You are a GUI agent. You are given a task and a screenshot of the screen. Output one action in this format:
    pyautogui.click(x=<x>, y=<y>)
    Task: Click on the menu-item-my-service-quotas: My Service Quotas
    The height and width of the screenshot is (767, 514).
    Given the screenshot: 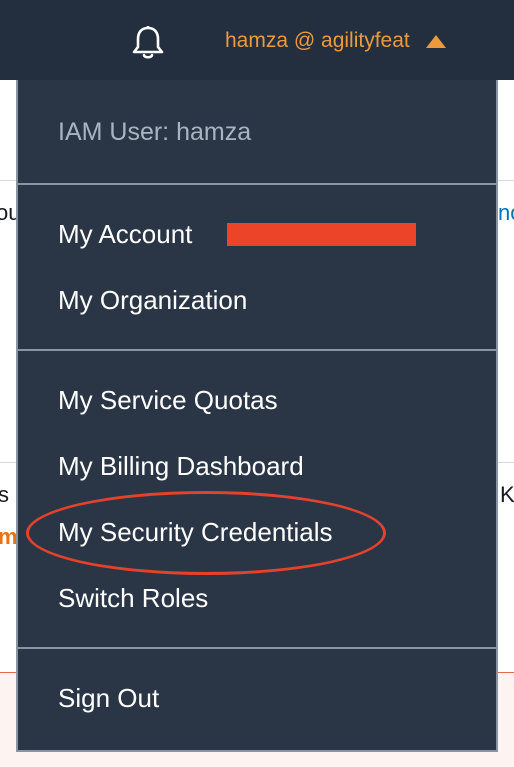 What is the action you would take?
    pyautogui.click(x=168, y=400)
    